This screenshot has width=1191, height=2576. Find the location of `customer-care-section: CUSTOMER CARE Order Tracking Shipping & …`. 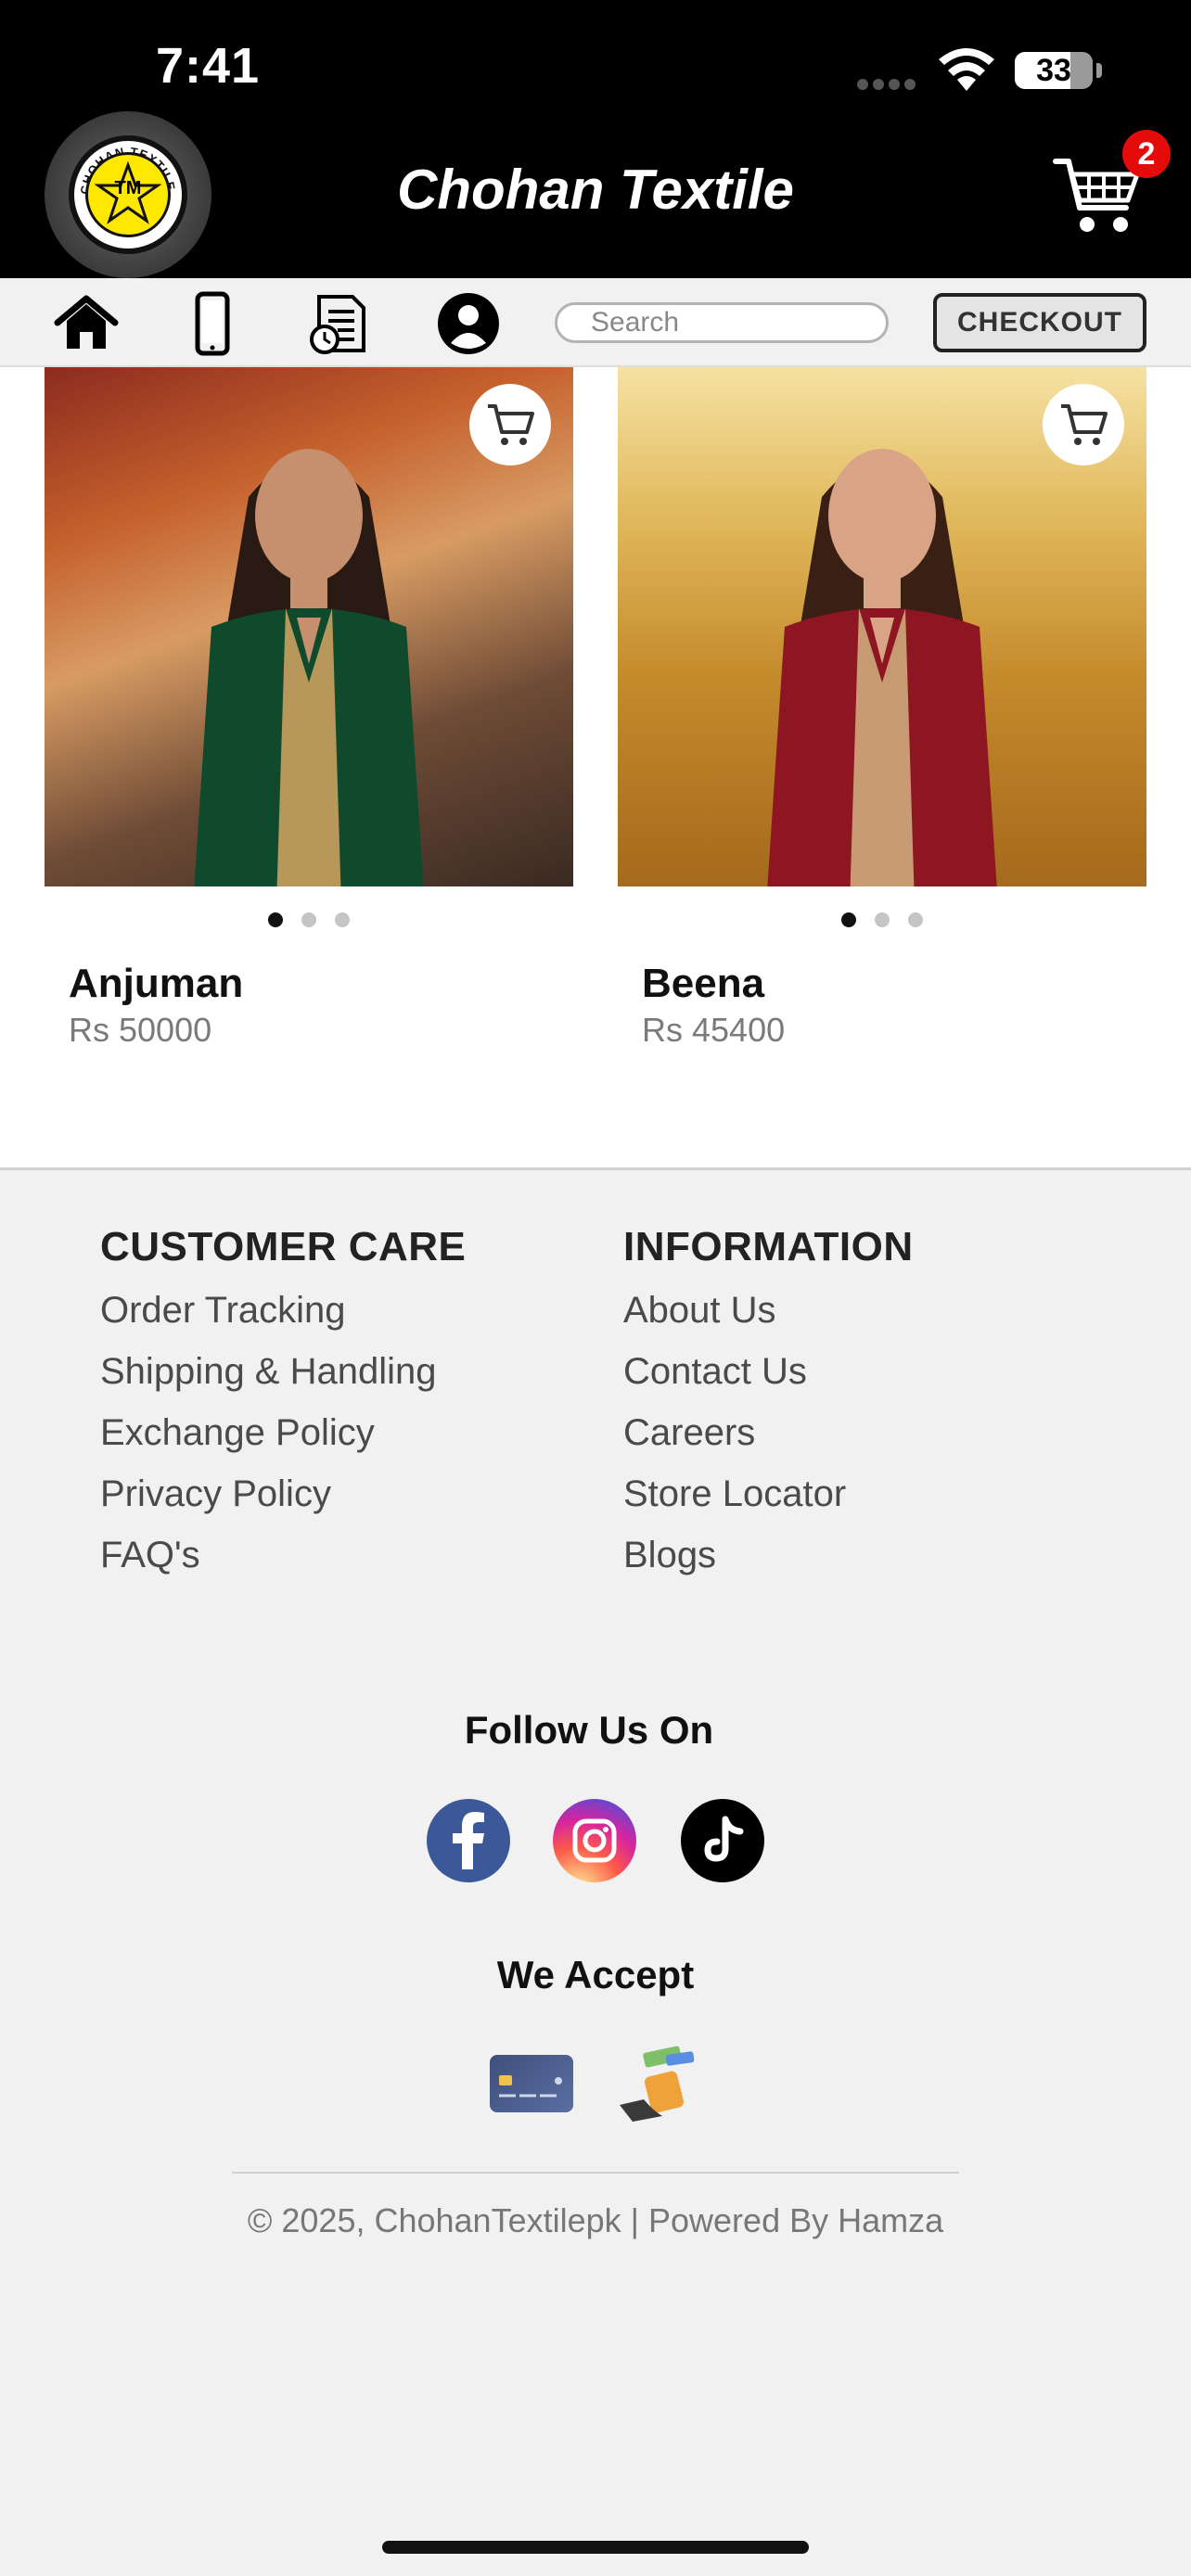

customer-care-section: CUSTOMER CARE Order Tracking Shipping & … is located at coordinates (283, 1405).